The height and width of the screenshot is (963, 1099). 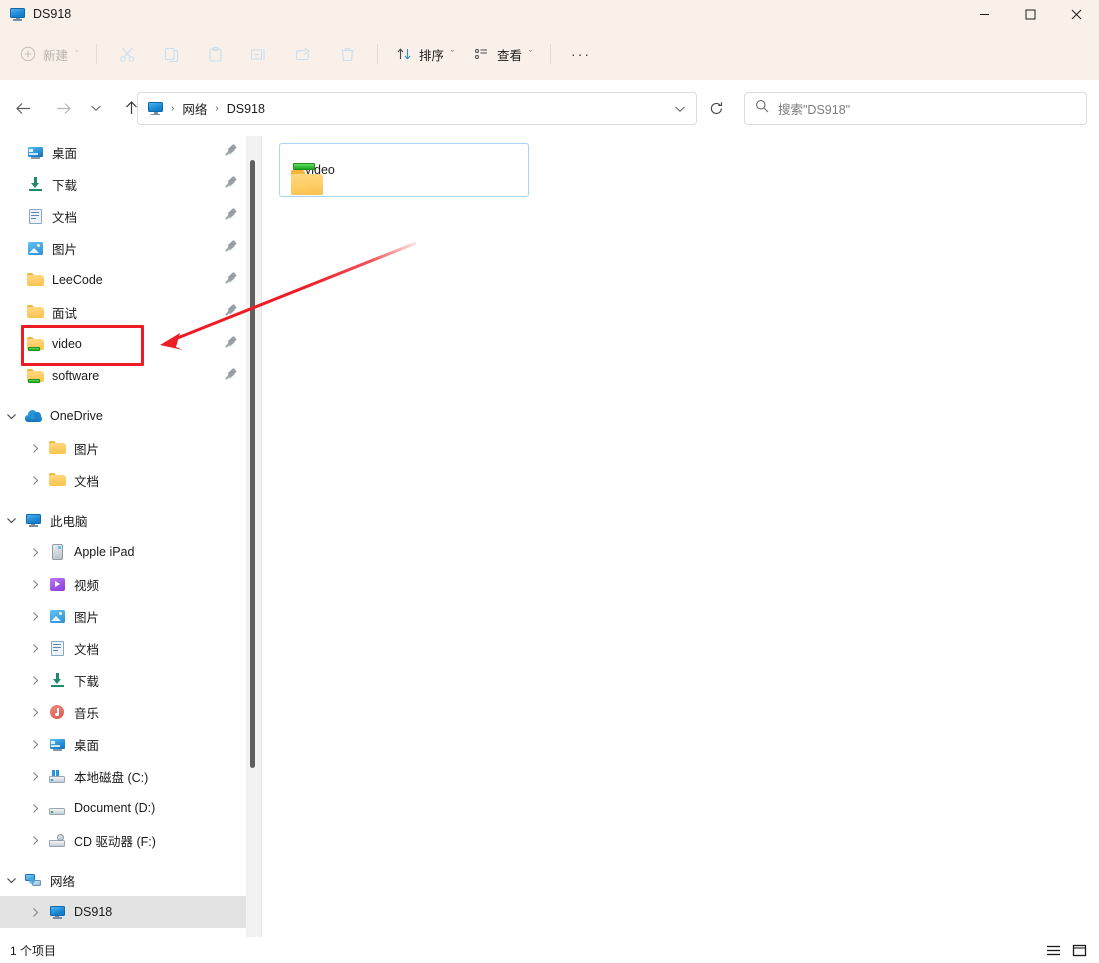 What do you see at coordinates (417, 108) in the screenshot?
I see `address-bar: › 网络 › DS918` at bounding box center [417, 108].